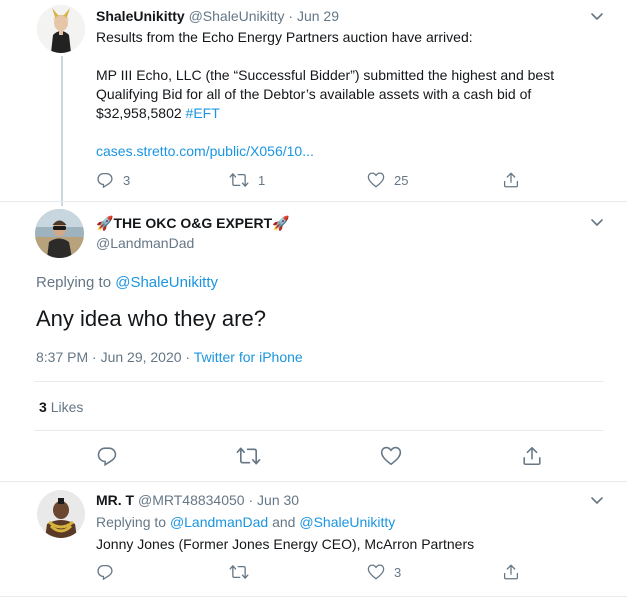 Image resolution: width=627 pixels, height=600 pixels. I want to click on like-count: 25, so click(401, 180).